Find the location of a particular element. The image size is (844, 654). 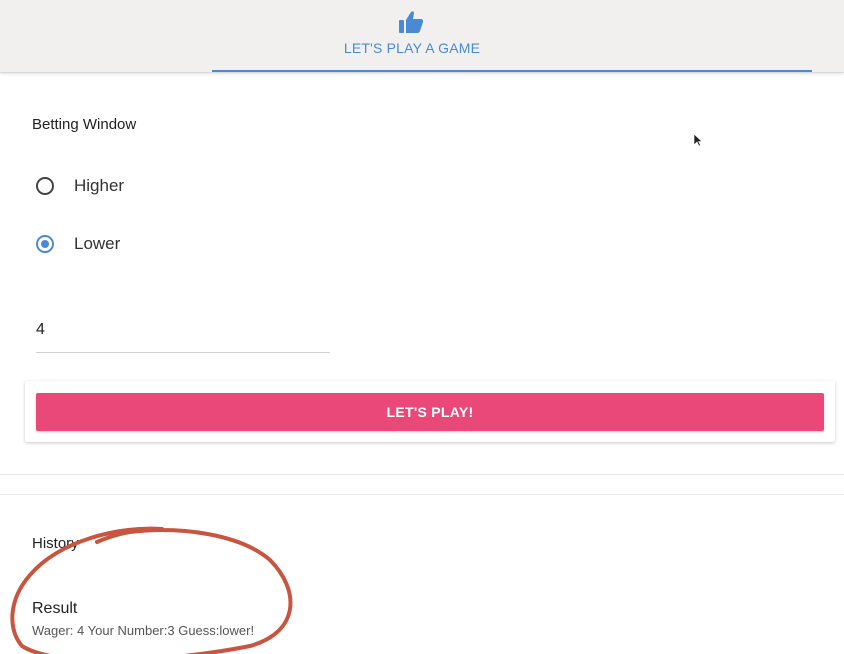

radio-button-higher is located at coordinates (45, 186).